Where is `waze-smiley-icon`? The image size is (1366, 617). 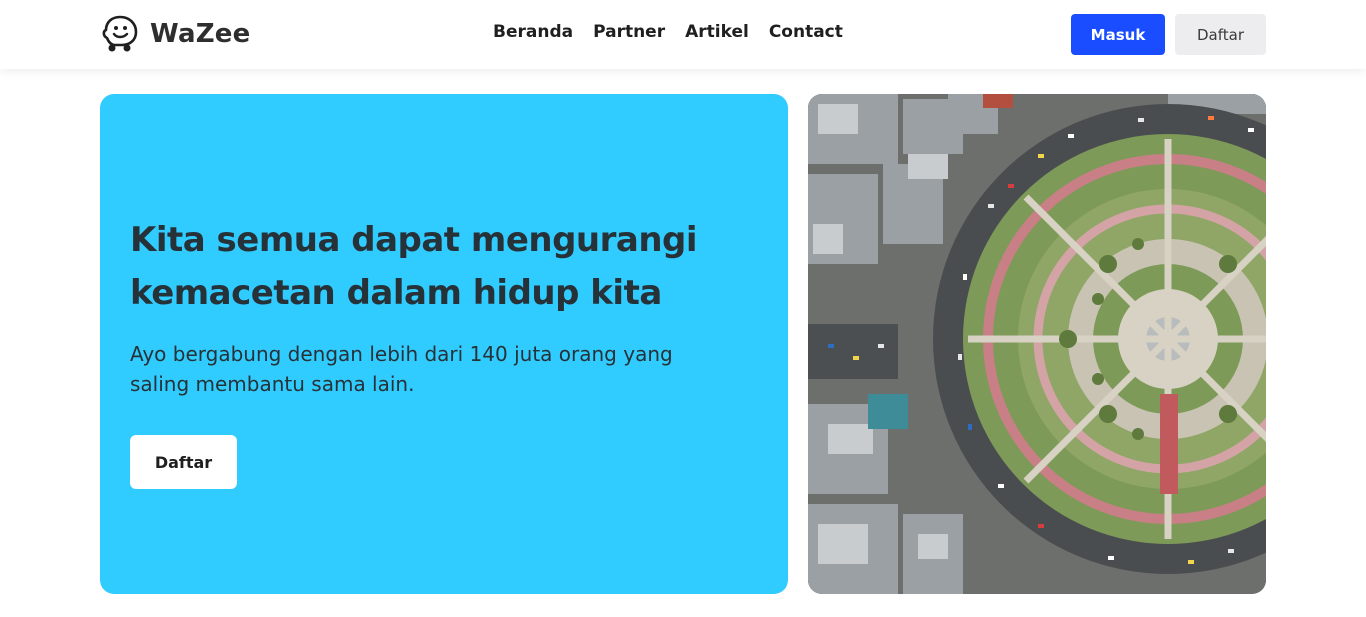 waze-smiley-icon is located at coordinates (120, 33).